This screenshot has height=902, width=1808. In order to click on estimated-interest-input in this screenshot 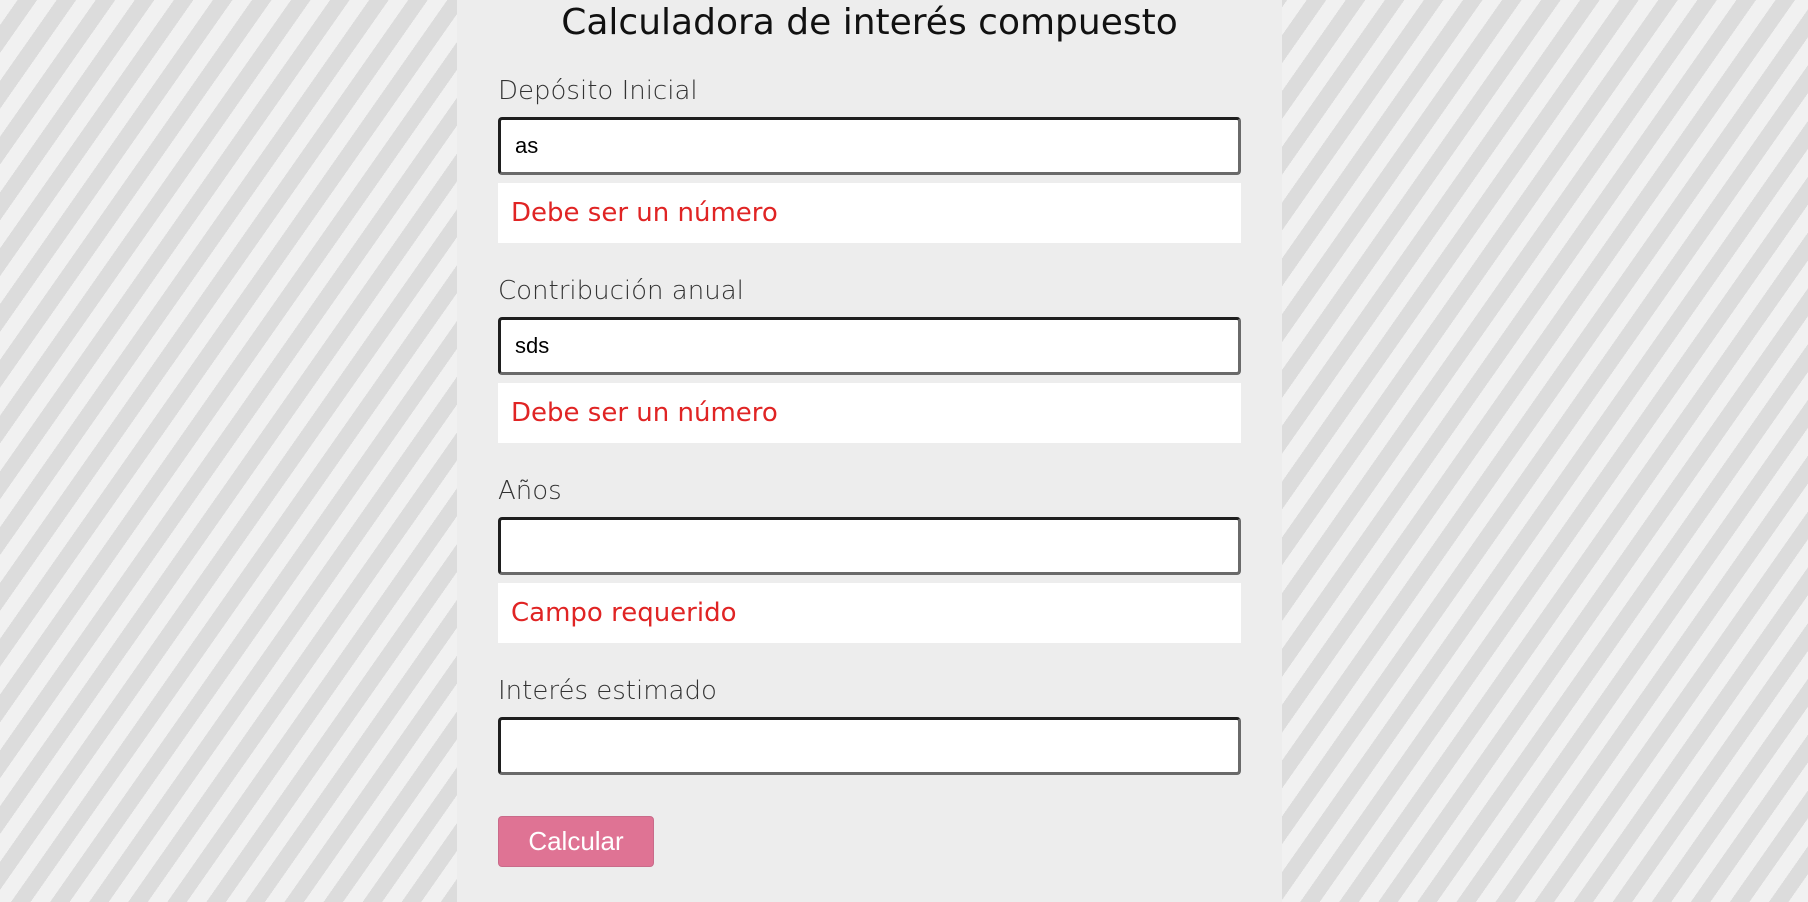, I will do `click(869, 746)`.